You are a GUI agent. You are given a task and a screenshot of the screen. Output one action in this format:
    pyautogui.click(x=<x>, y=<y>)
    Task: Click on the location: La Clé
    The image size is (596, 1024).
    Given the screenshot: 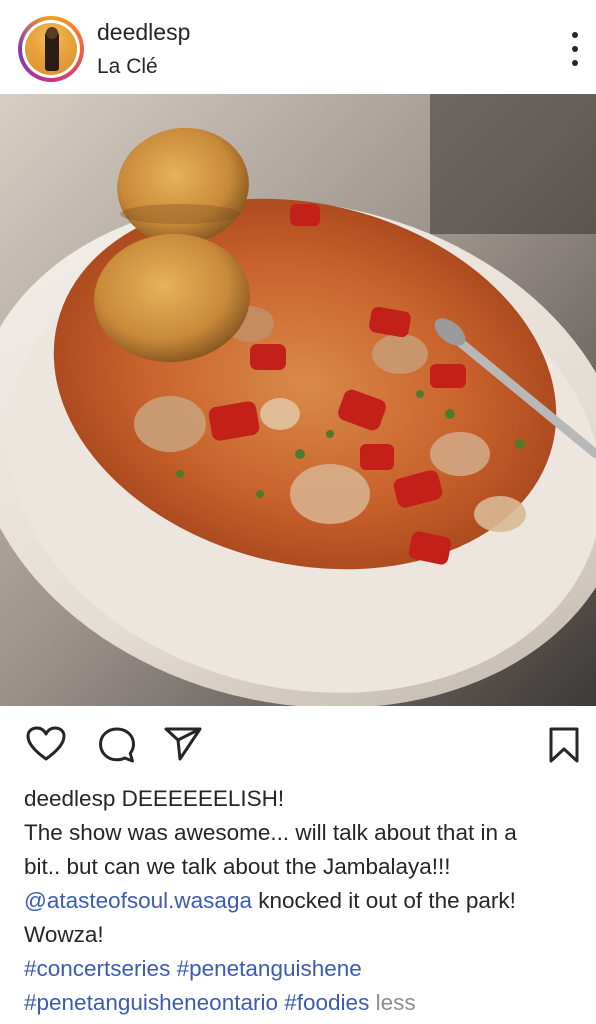 What is the action you would take?
    pyautogui.click(x=127, y=67)
    